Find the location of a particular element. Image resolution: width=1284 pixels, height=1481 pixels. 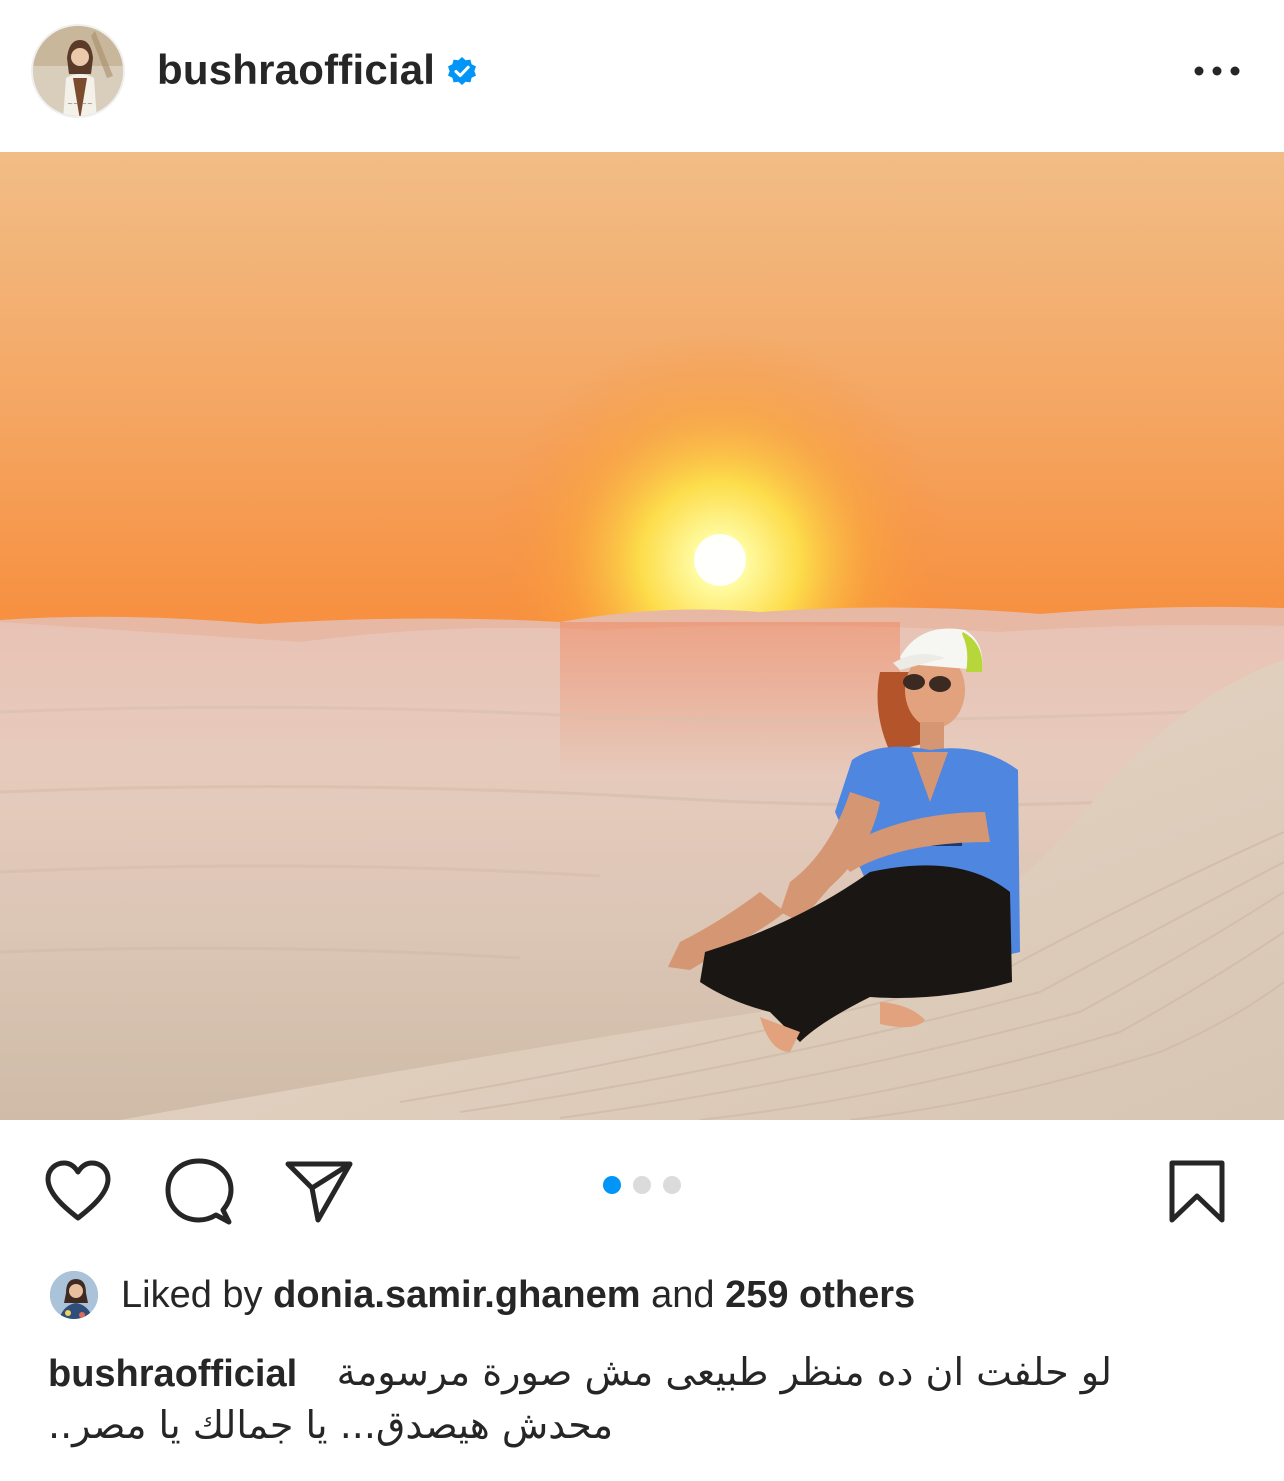

liker-username: donia.samir.ghanem is located at coordinates (456, 1295).